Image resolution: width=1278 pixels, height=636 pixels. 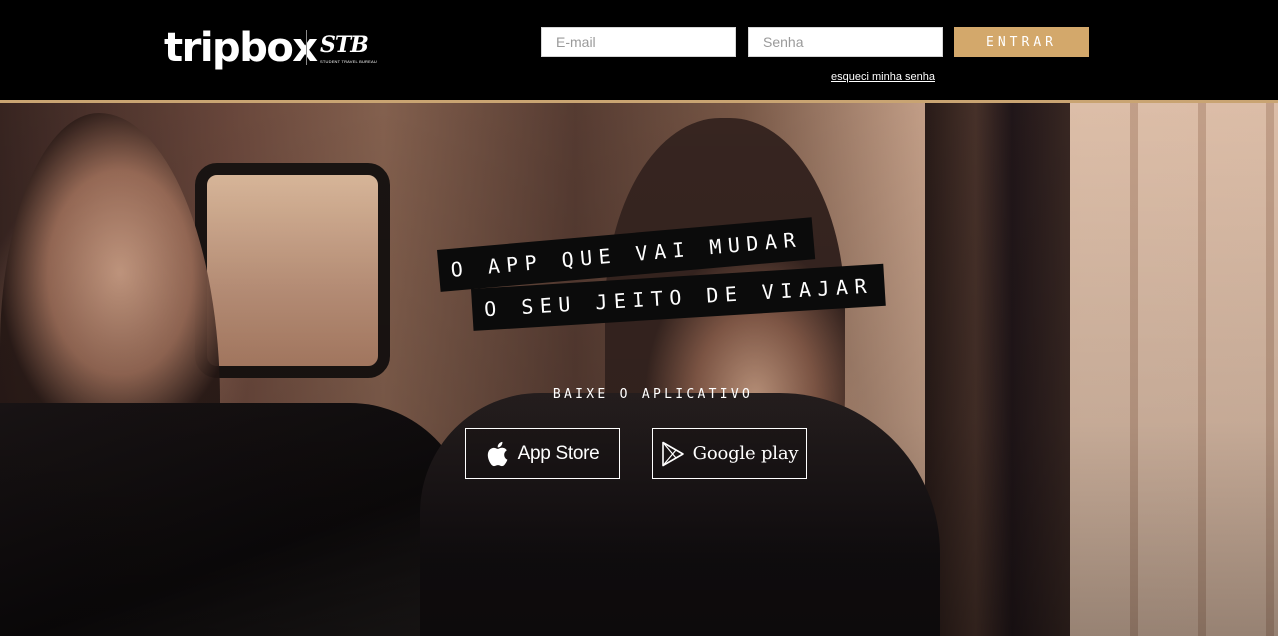 What do you see at coordinates (883, 77) in the screenshot?
I see `forgot-password-link: esqueci minha senha` at bounding box center [883, 77].